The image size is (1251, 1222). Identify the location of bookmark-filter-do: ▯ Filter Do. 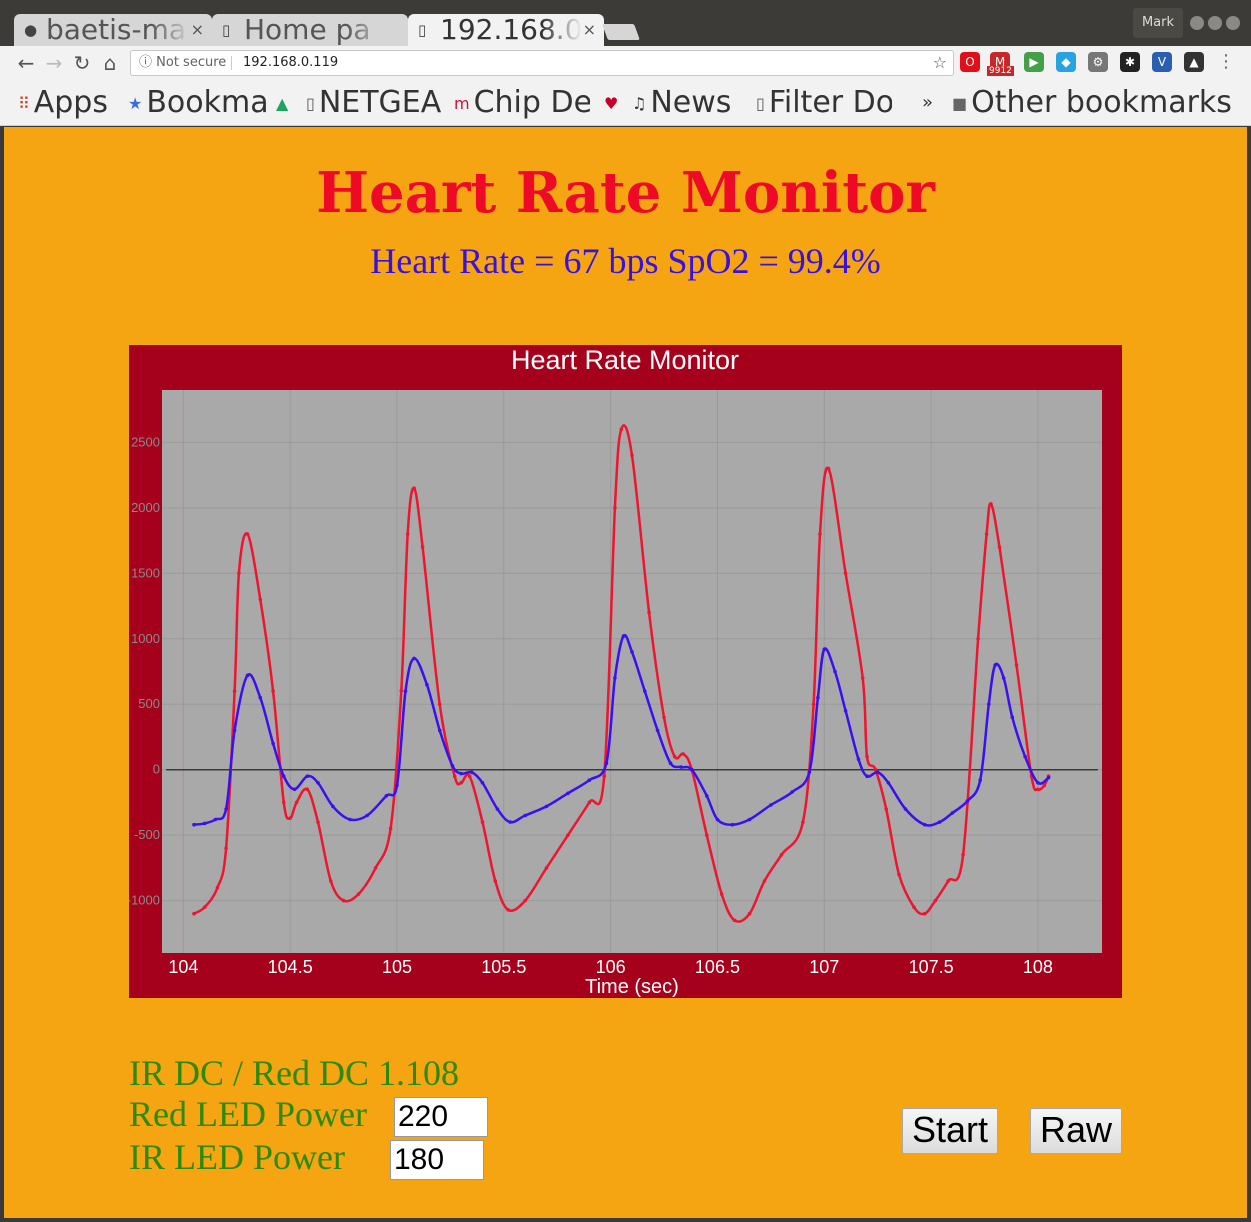
(824, 103).